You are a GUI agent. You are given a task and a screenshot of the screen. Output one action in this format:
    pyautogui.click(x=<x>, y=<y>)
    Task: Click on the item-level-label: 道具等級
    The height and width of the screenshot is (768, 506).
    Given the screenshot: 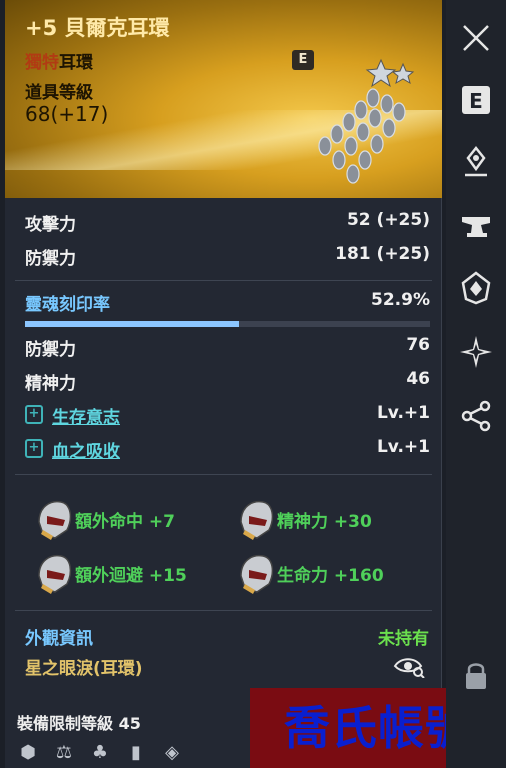 What is the action you would take?
    pyautogui.click(x=59, y=93)
    